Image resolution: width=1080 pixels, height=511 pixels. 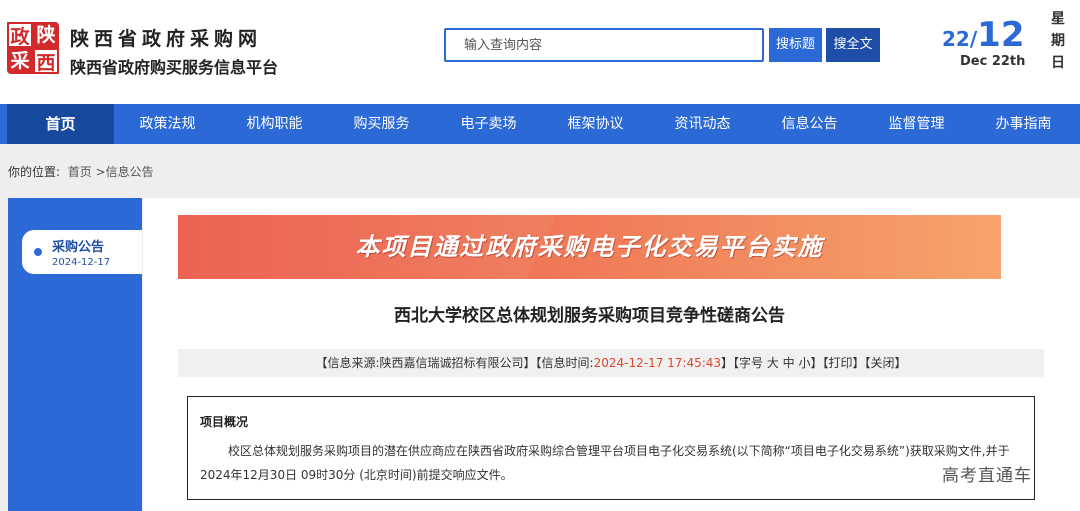 What do you see at coordinates (224, 422) in the screenshot?
I see `section-title: 项目概况` at bounding box center [224, 422].